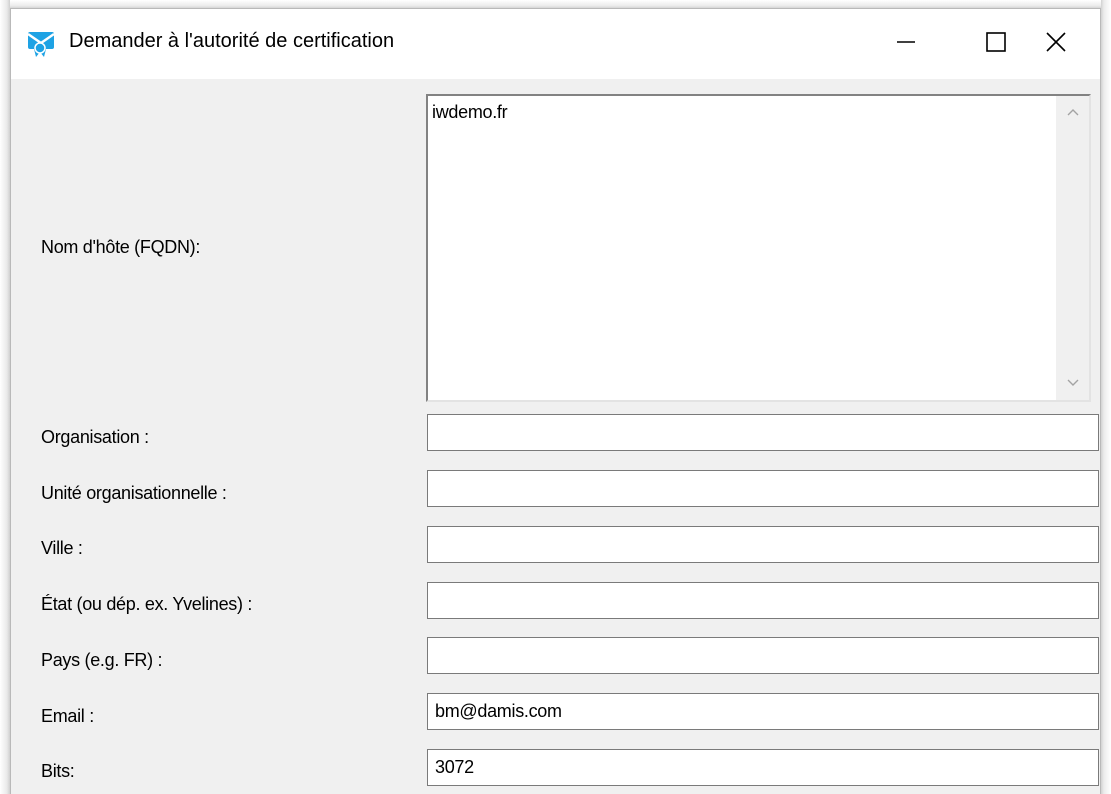 This screenshot has width=1111, height=794. Describe the element at coordinates (1106, 397) in the screenshot. I see `window-shadow-right` at that location.